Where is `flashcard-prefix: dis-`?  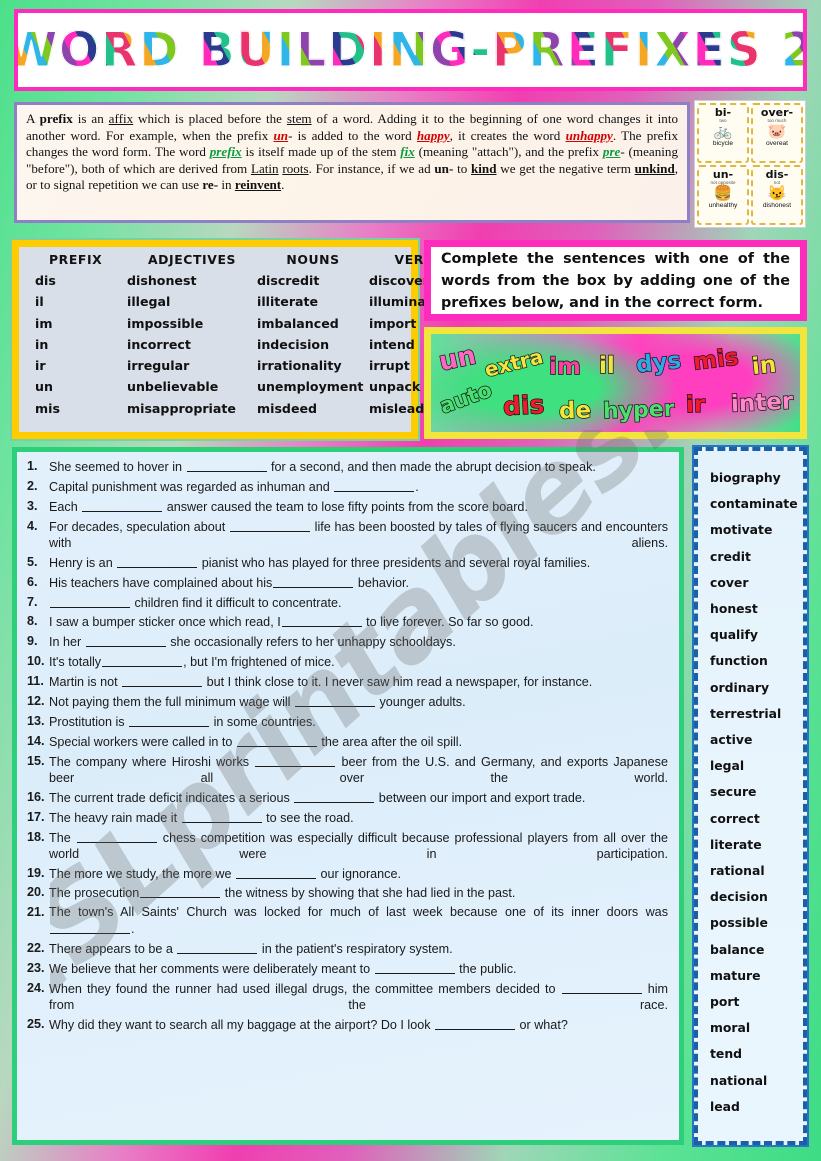 flashcard-prefix: dis- is located at coordinates (777, 174).